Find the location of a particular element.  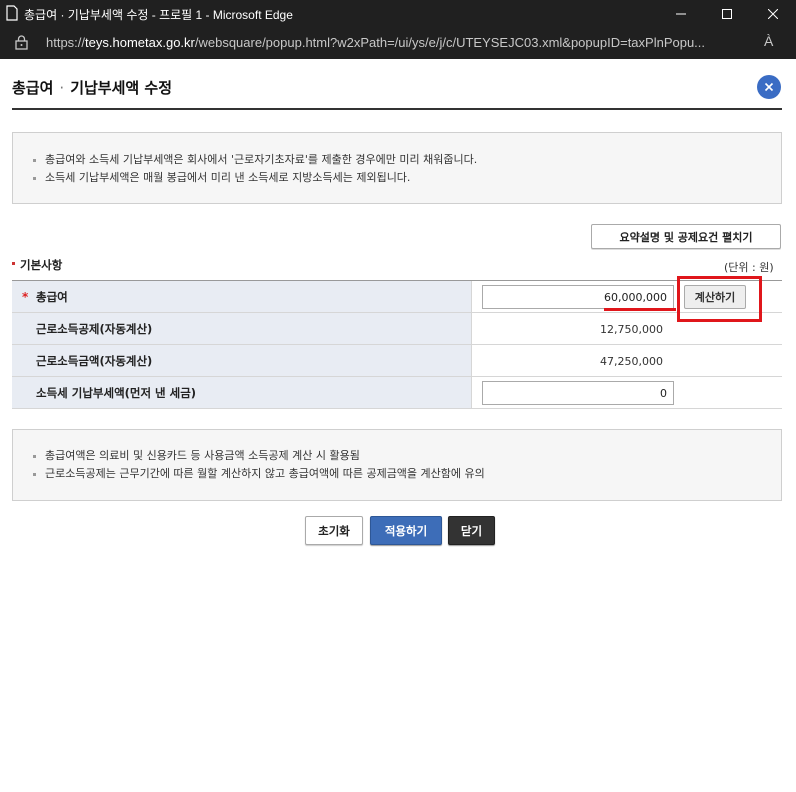

minimize-icon is located at coordinates (681, 13).